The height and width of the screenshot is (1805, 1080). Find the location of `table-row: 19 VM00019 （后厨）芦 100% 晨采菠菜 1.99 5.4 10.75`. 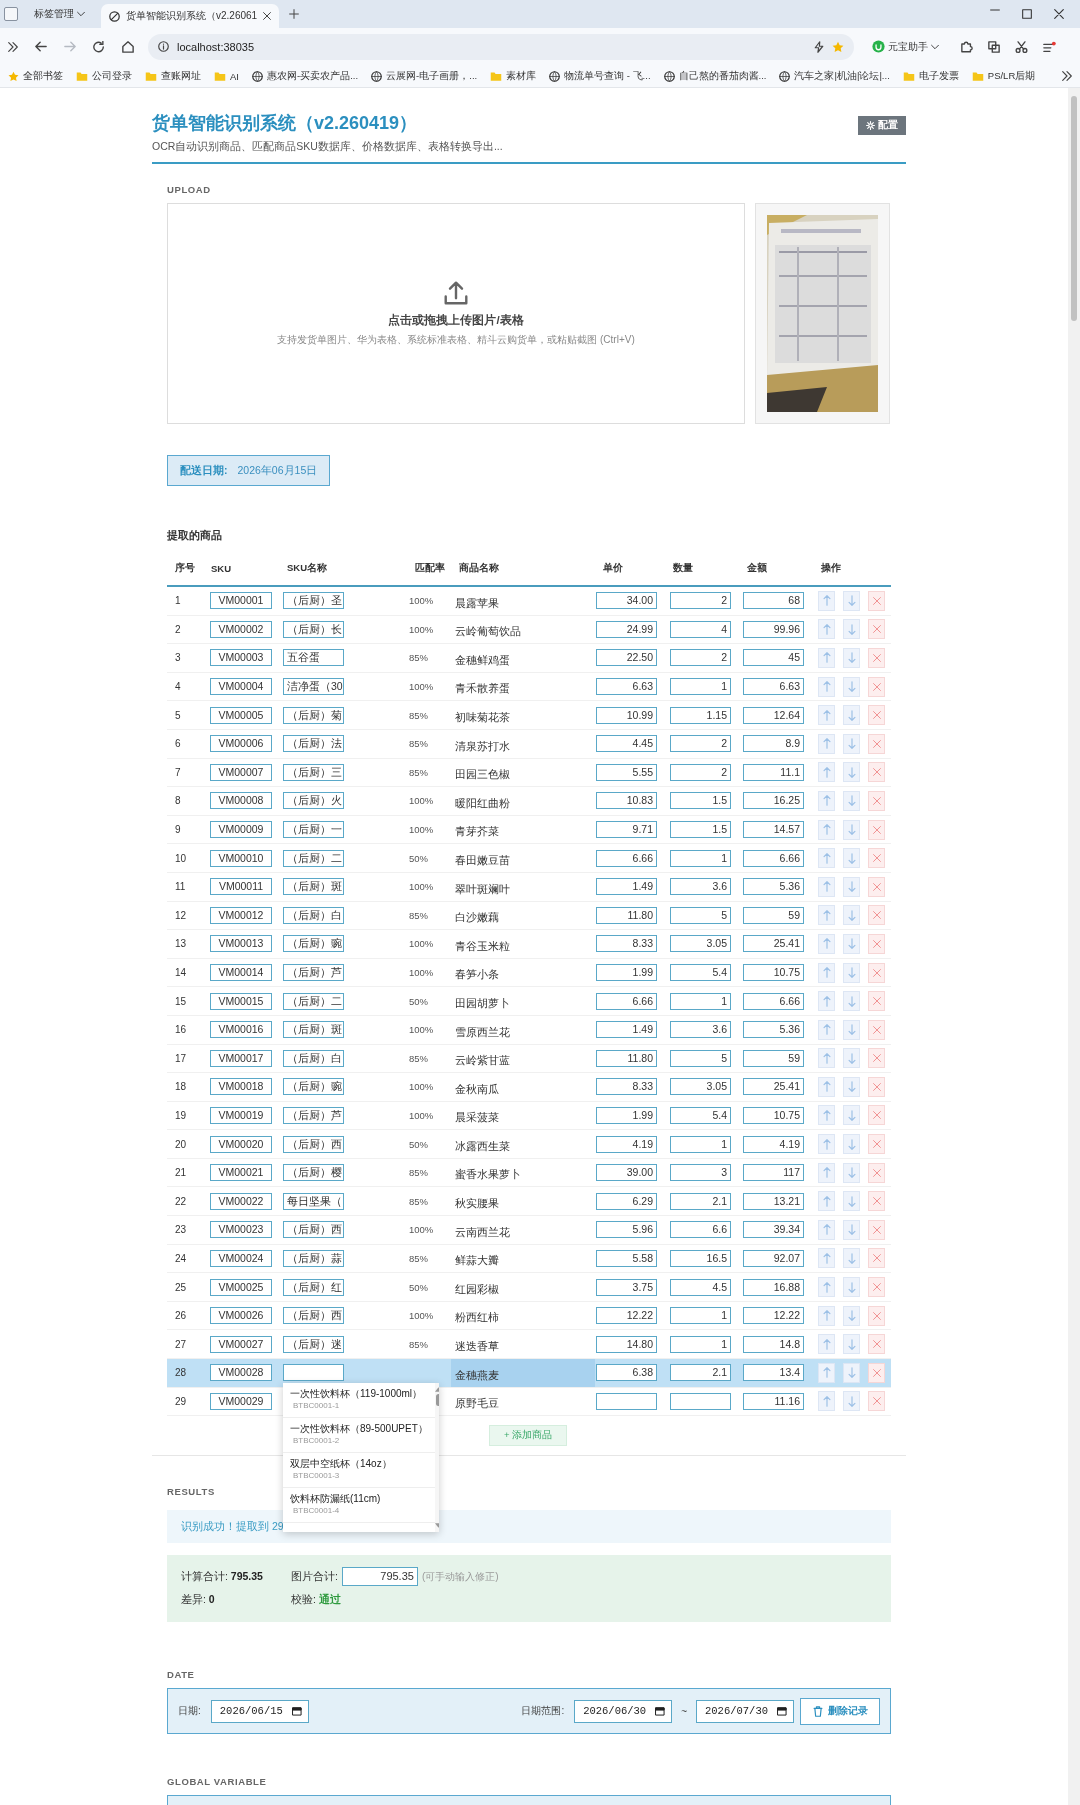

table-row: 19 VM00019 （后厨）芦 100% 晨采菠菜 1.99 5.4 10.75 is located at coordinates (529, 1116).